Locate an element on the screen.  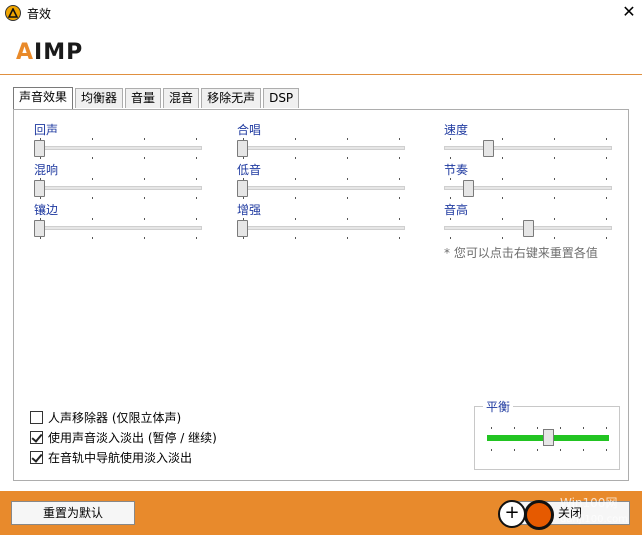
balance-label: 平衡 is located at coordinates (498, 406).